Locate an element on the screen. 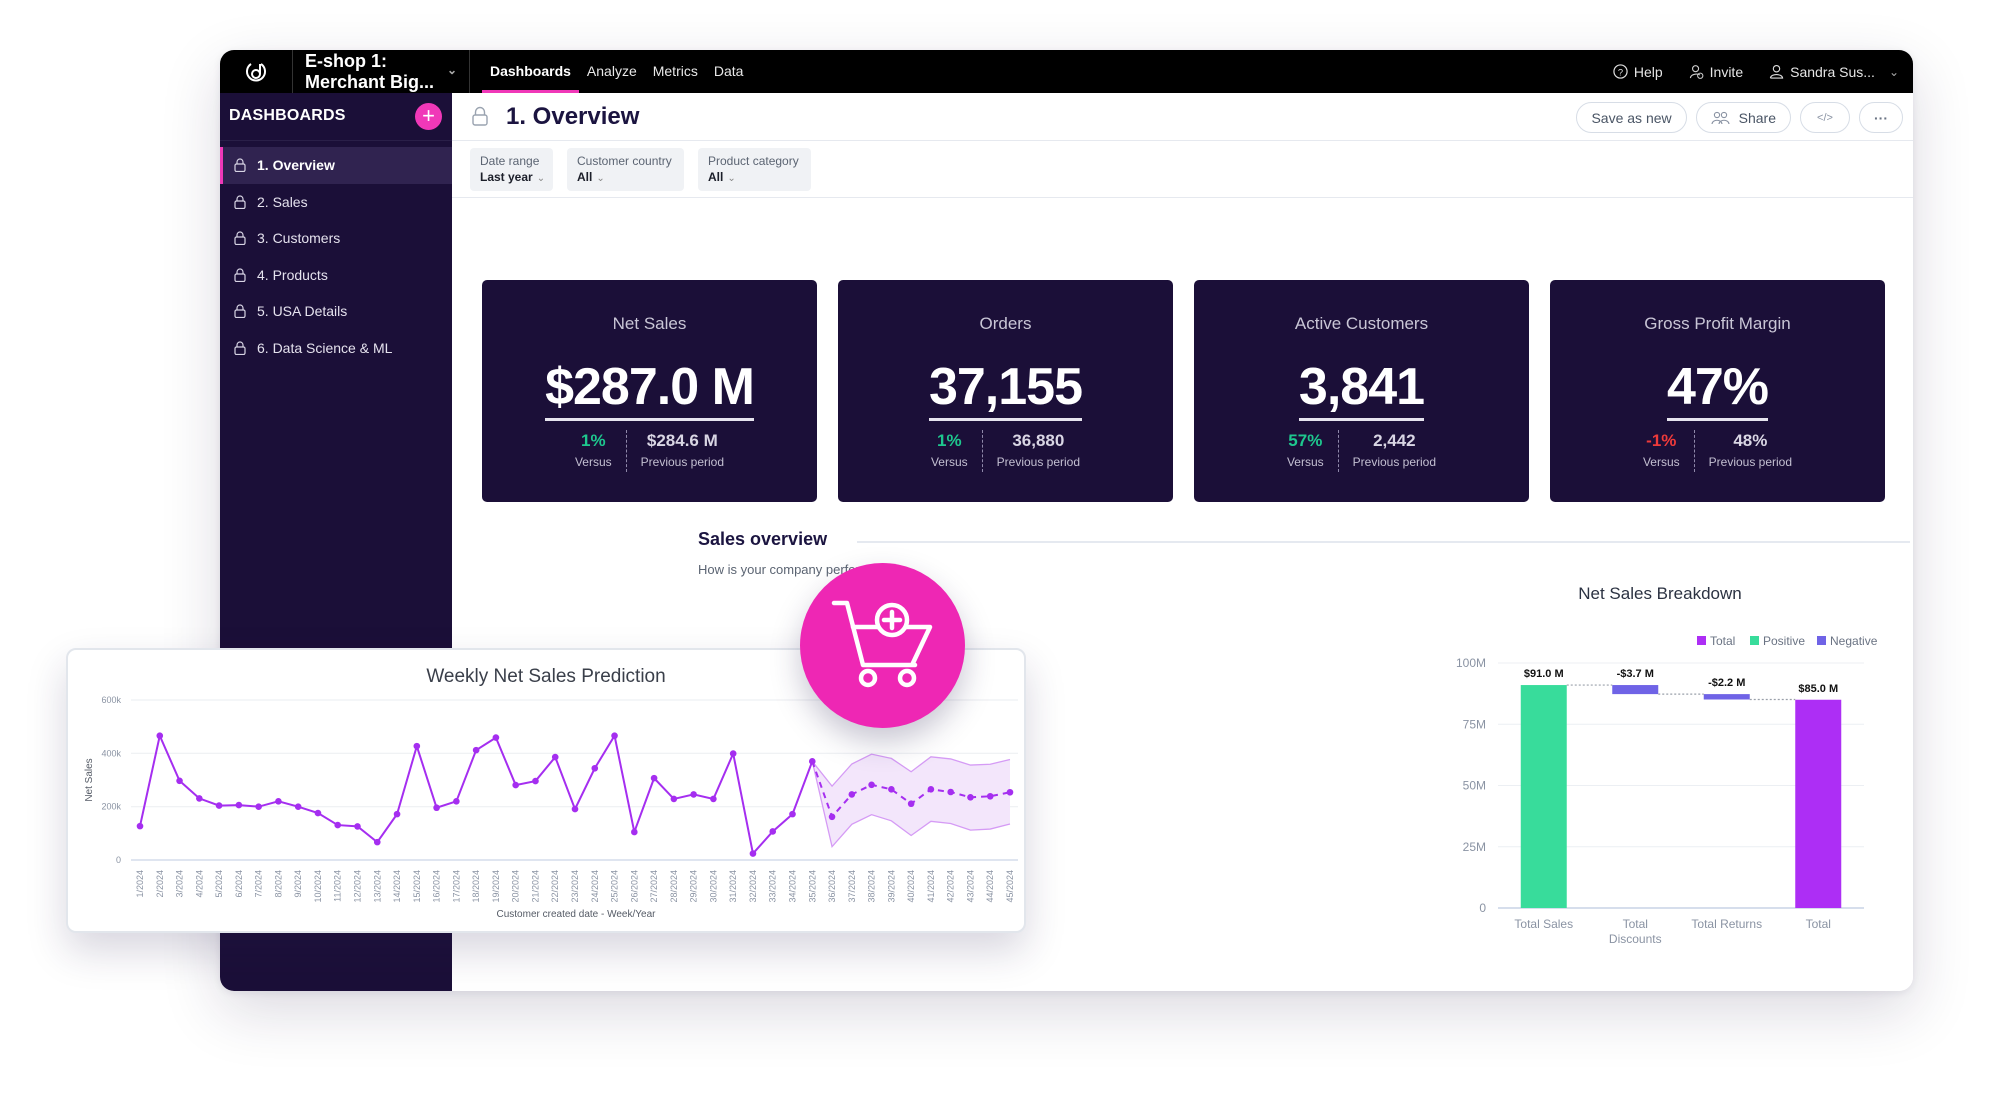 Image resolution: width=2000 pixels, height=1112 pixels. x-tick-label: 6/2024 is located at coordinates (239, 884).